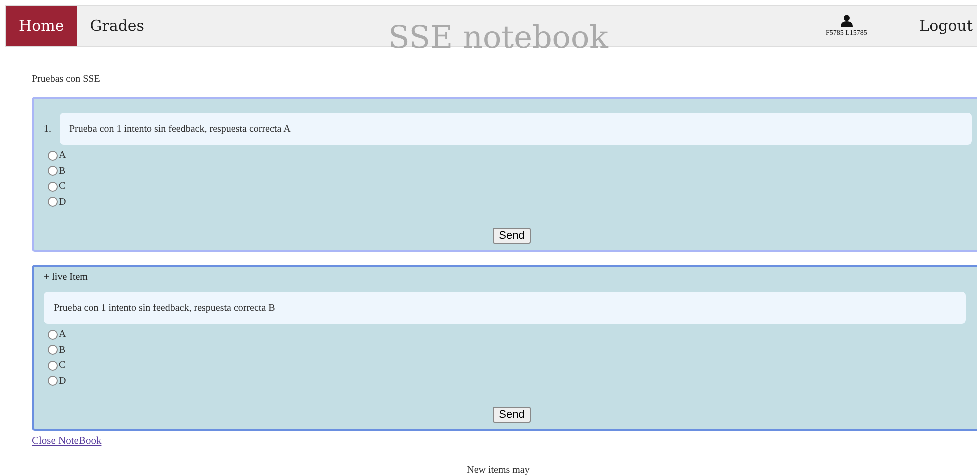 Image resolution: width=977 pixels, height=475 pixels. What do you see at coordinates (946, 26) in the screenshot?
I see `logout-link: Logout` at bounding box center [946, 26].